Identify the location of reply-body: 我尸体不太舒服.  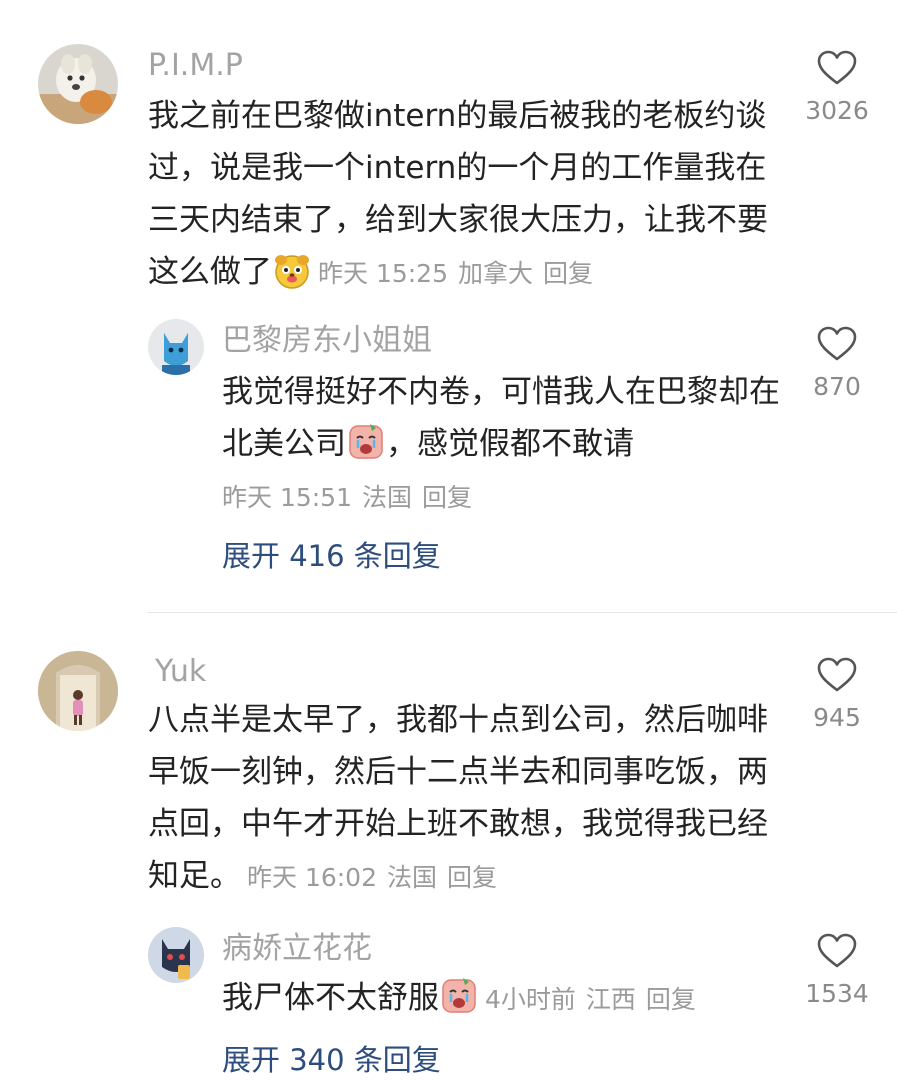
(330, 998).